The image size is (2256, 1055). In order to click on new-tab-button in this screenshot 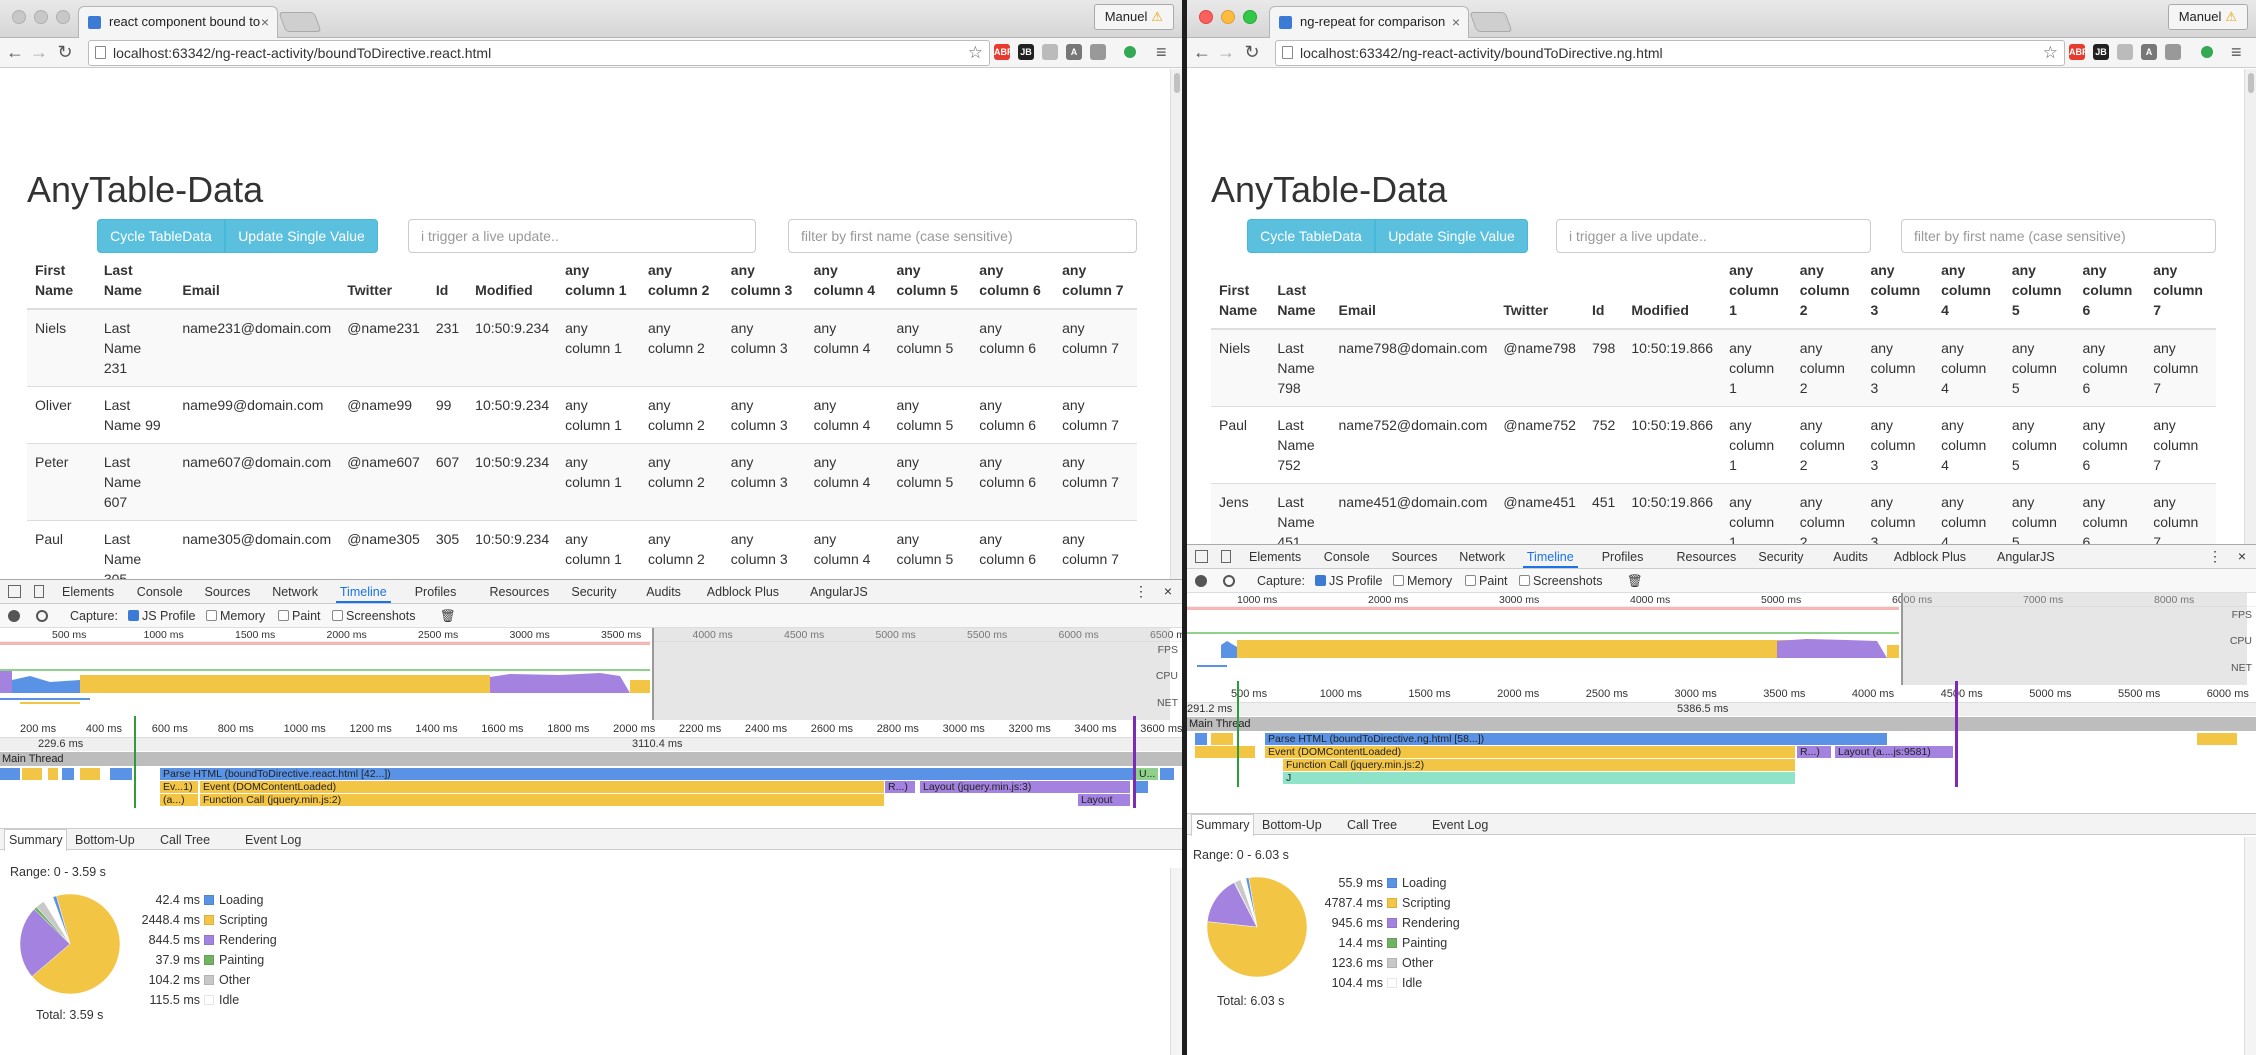, I will do `click(1491, 22)`.